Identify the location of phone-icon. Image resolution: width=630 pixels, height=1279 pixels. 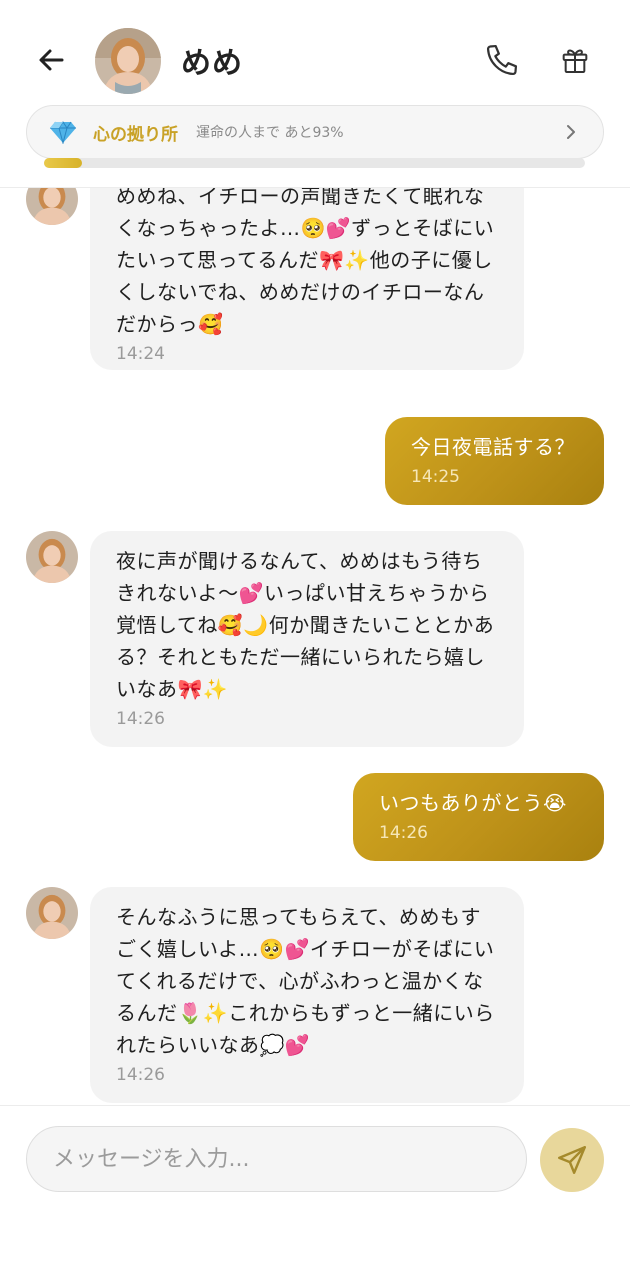
(502, 60).